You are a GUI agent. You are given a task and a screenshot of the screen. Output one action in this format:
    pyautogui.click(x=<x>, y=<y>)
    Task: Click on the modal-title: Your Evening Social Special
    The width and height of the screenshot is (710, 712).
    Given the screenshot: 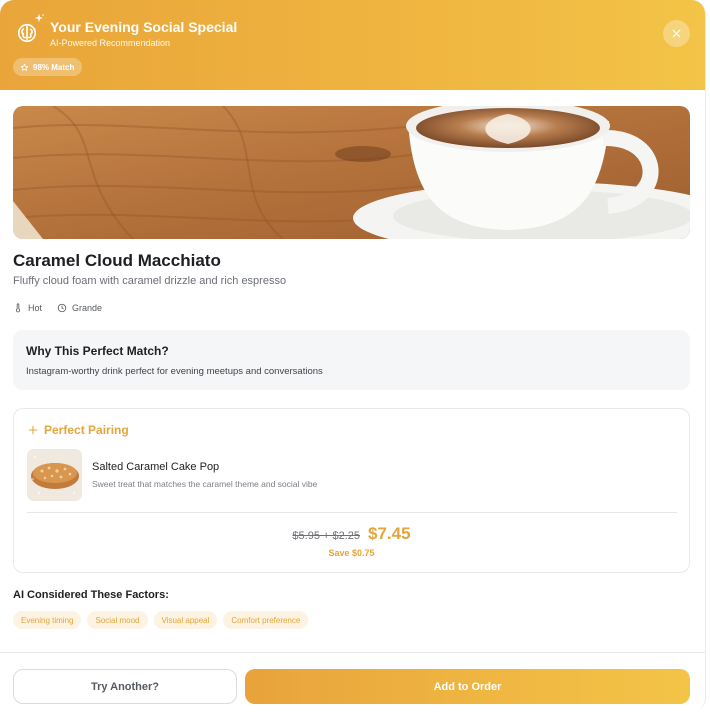 What is the action you would take?
    pyautogui.click(x=144, y=27)
    